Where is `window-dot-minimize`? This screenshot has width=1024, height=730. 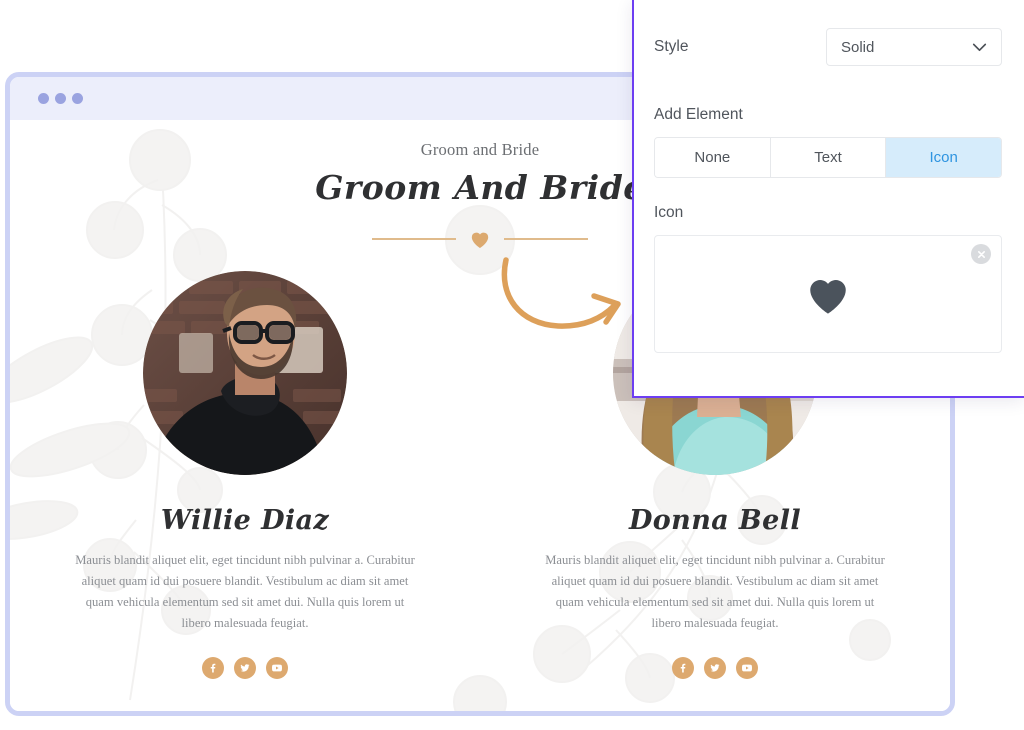
window-dot-minimize is located at coordinates (60, 98).